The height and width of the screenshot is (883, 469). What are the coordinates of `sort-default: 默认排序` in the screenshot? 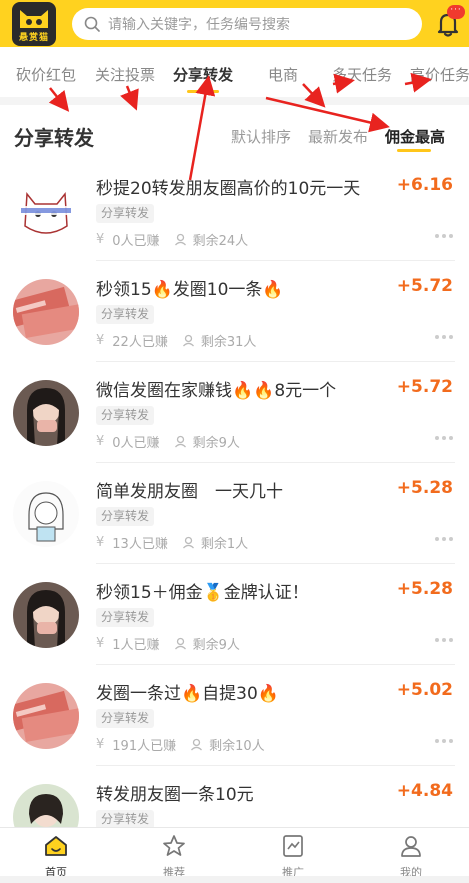 It's located at (261, 136).